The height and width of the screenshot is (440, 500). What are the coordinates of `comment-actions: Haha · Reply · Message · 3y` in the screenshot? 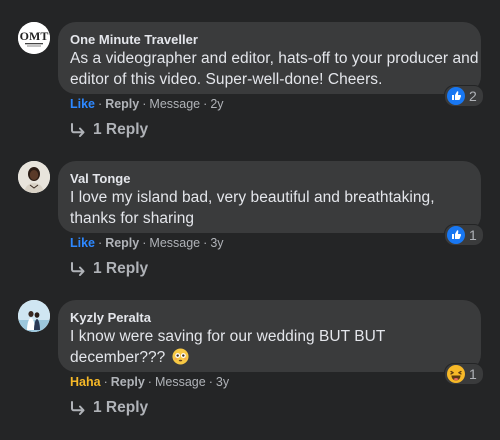 It's located at (149, 382).